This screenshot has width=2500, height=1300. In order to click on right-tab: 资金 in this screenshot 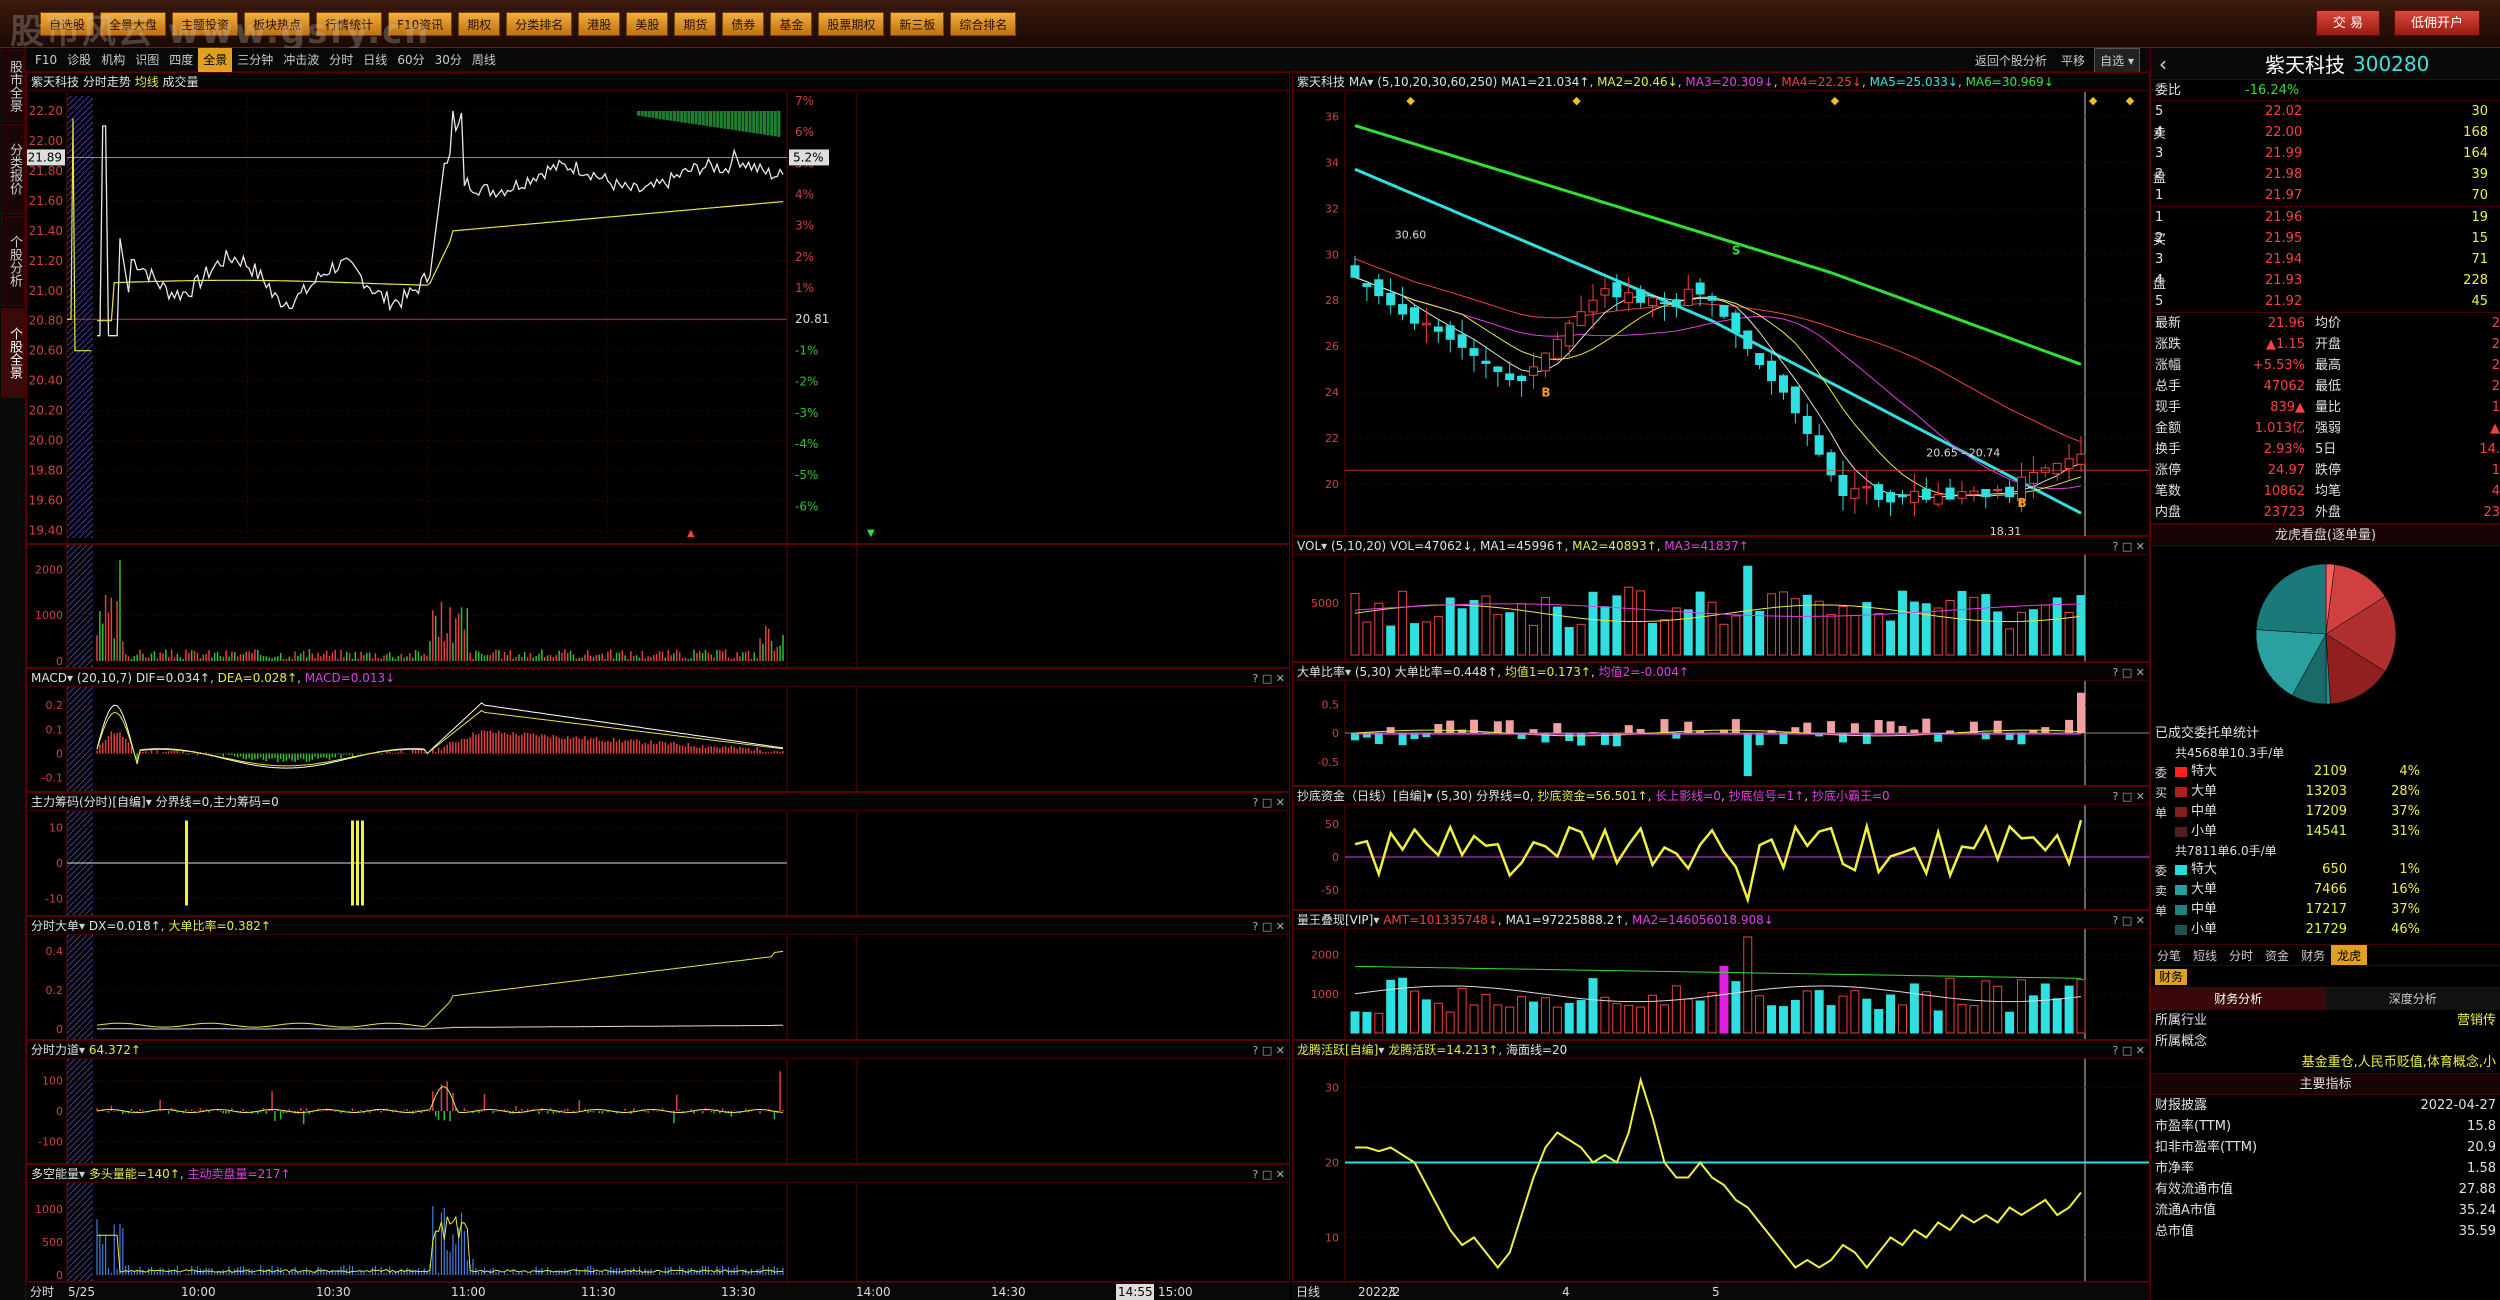, I will do `click(2277, 955)`.